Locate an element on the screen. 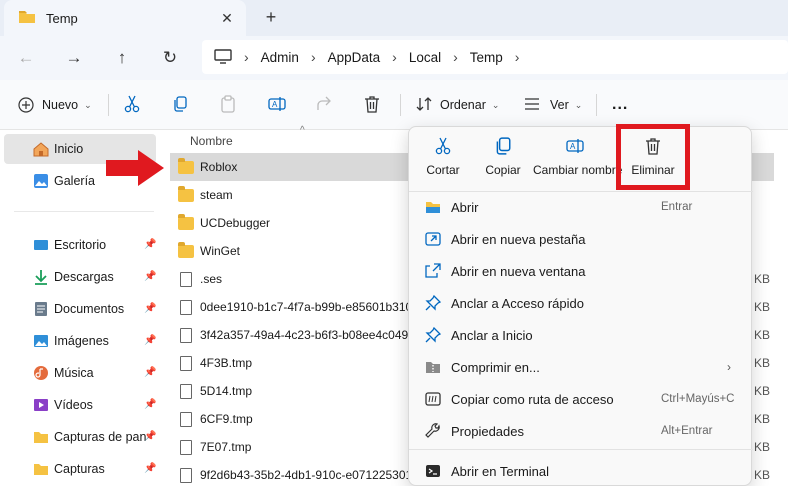 Image resolution: width=788 pixels, height=486 pixels. sidebar-item-descargas: Descargas 📌 is located at coordinates (80, 277).